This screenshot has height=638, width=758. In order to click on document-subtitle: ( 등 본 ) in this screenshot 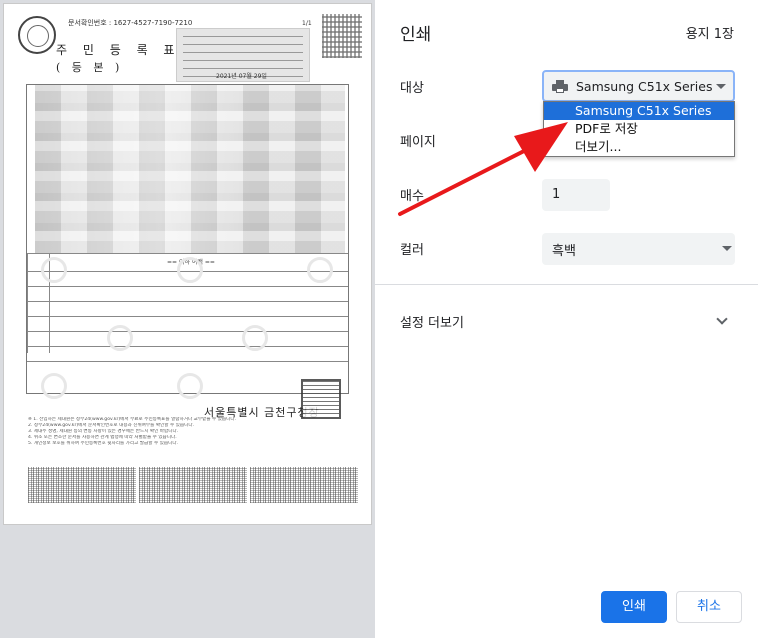, I will do `click(90, 67)`.